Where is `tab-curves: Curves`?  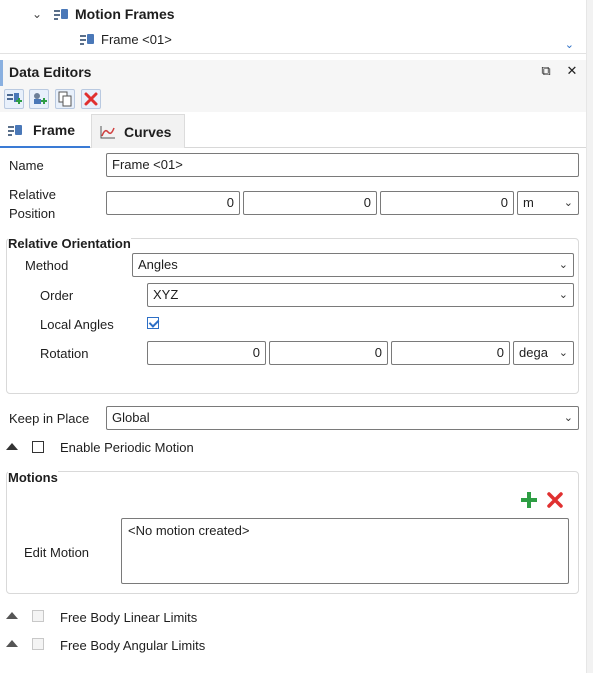
tab-curves: Curves is located at coordinates (138, 131).